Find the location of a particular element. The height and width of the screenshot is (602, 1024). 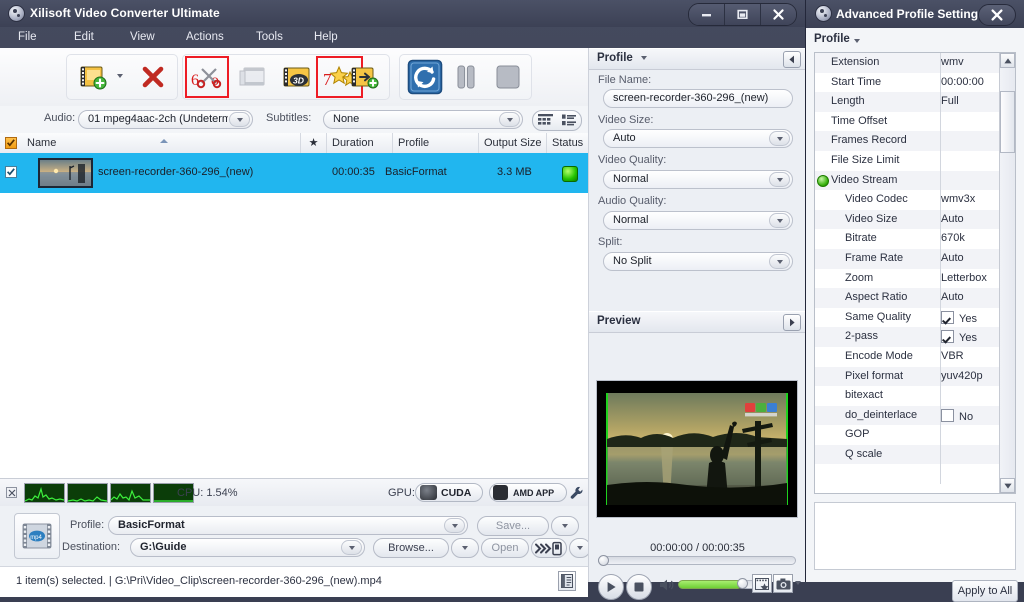

subtitles-select: None is located at coordinates (423, 119).